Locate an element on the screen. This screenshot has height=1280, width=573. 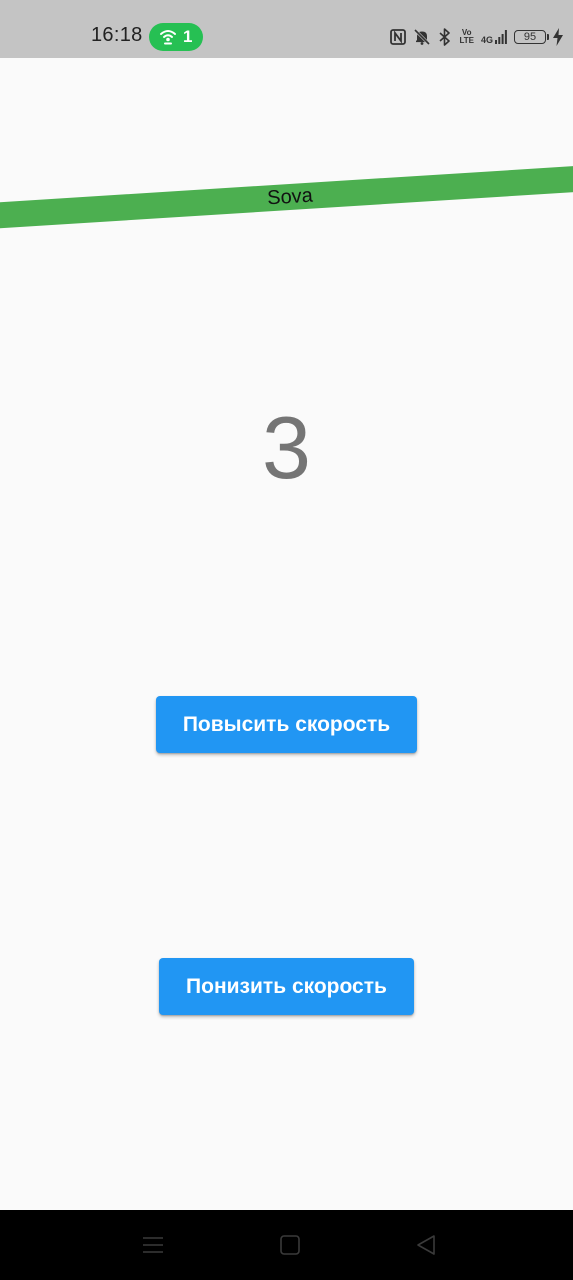
decrease-speed-button: Понизить скорость is located at coordinates (286, 986).